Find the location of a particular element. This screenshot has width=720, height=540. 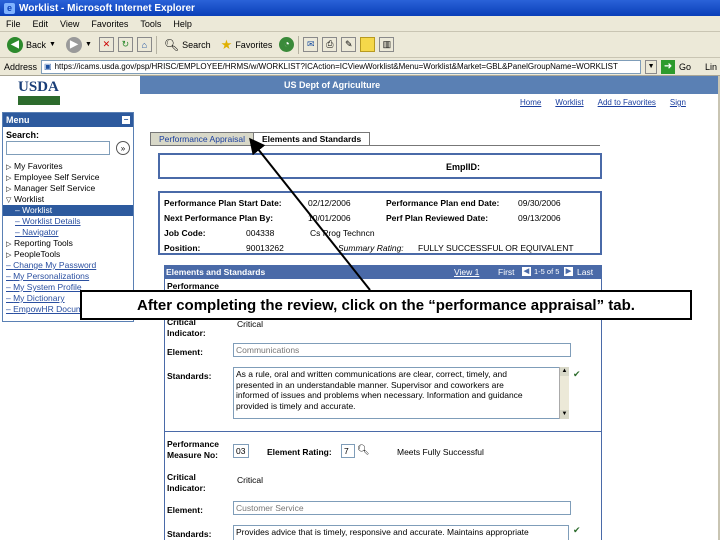

page-icon: ▣ is located at coordinates (48, 66).